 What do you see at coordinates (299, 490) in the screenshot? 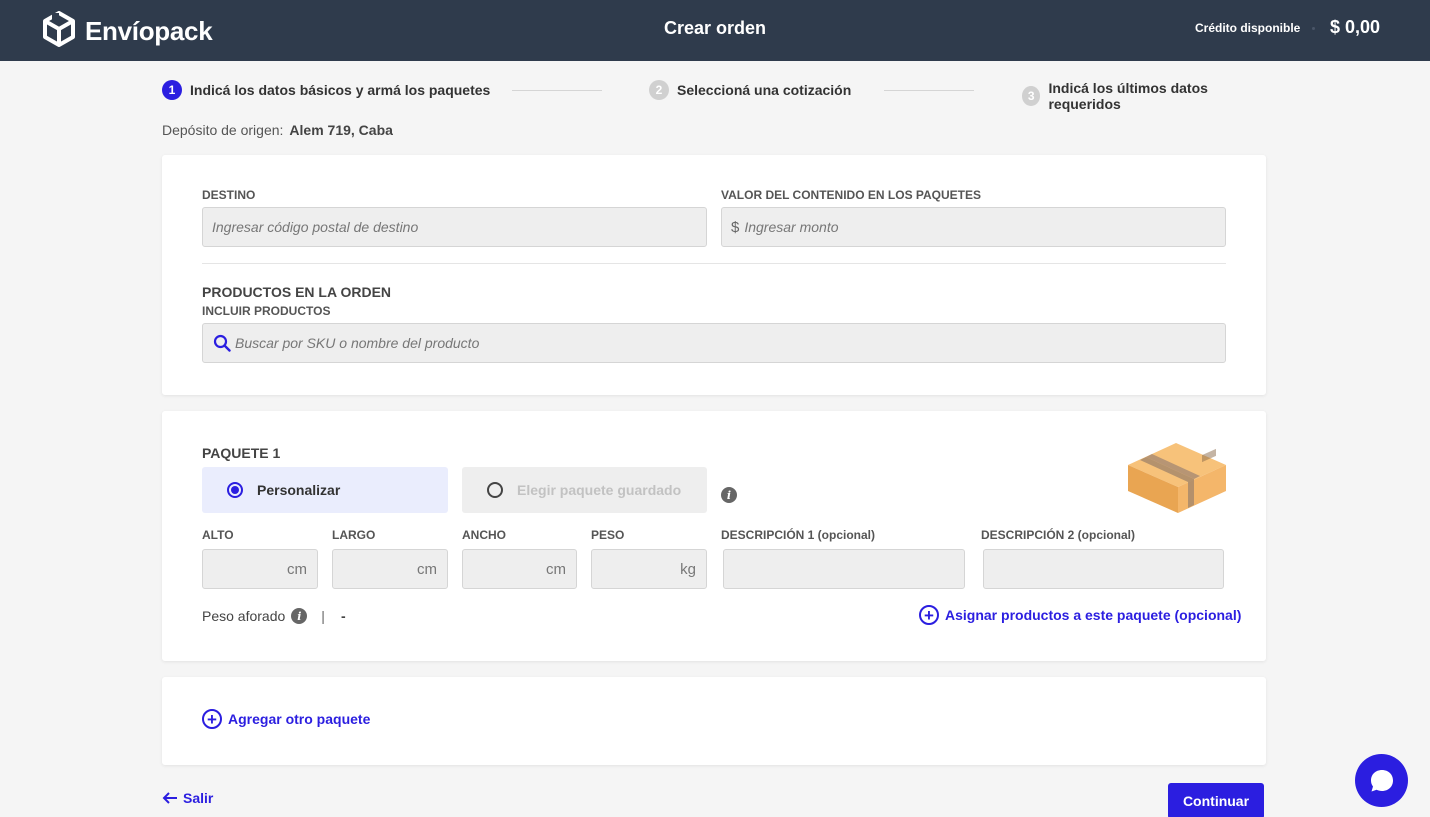
I see `option-customize-label: Personalizar` at bounding box center [299, 490].